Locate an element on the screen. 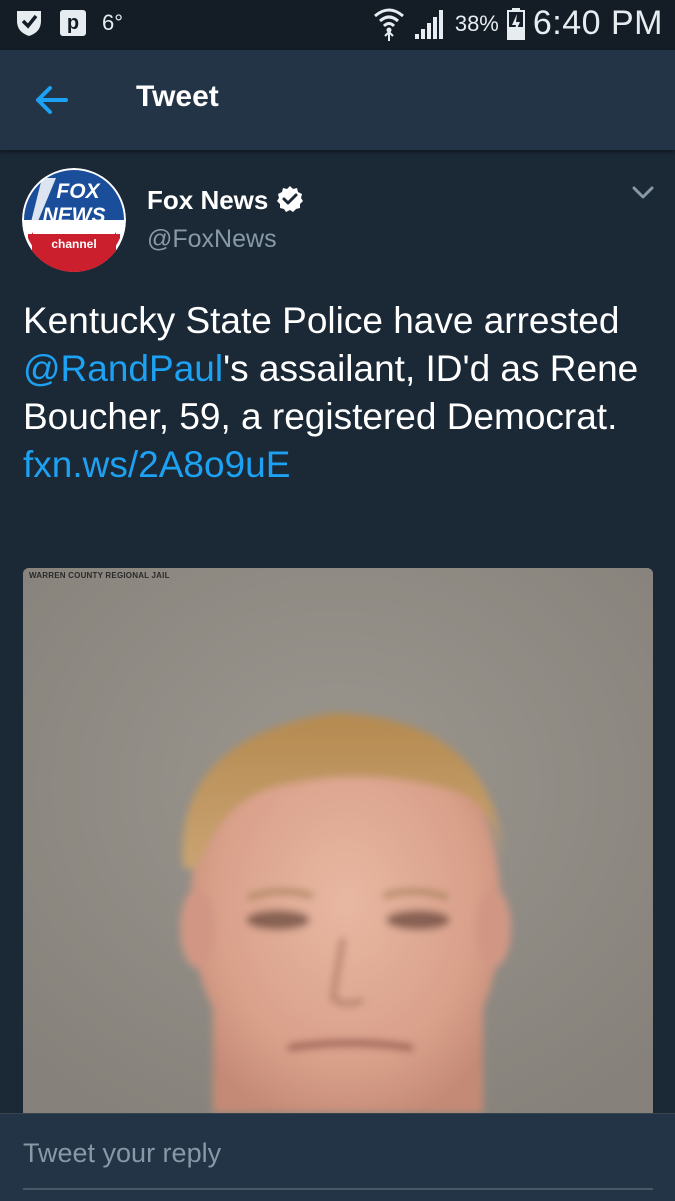 The image size is (675, 1201). avatar: FOX NEWS channel is located at coordinates (74, 220).